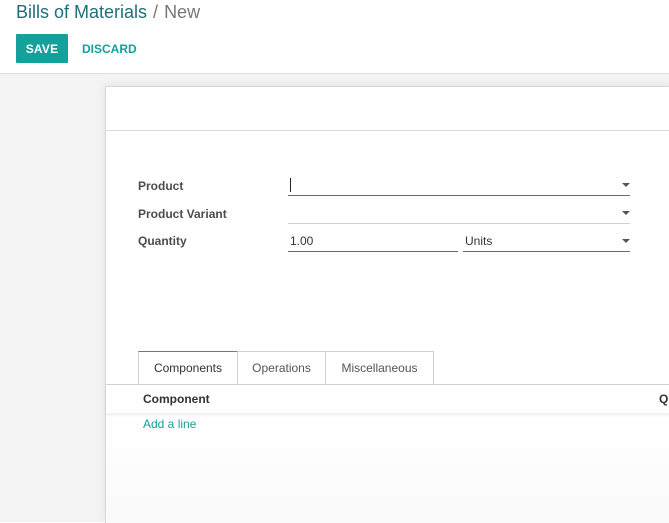  What do you see at coordinates (281, 367) in the screenshot?
I see `tab-operations: Operations` at bounding box center [281, 367].